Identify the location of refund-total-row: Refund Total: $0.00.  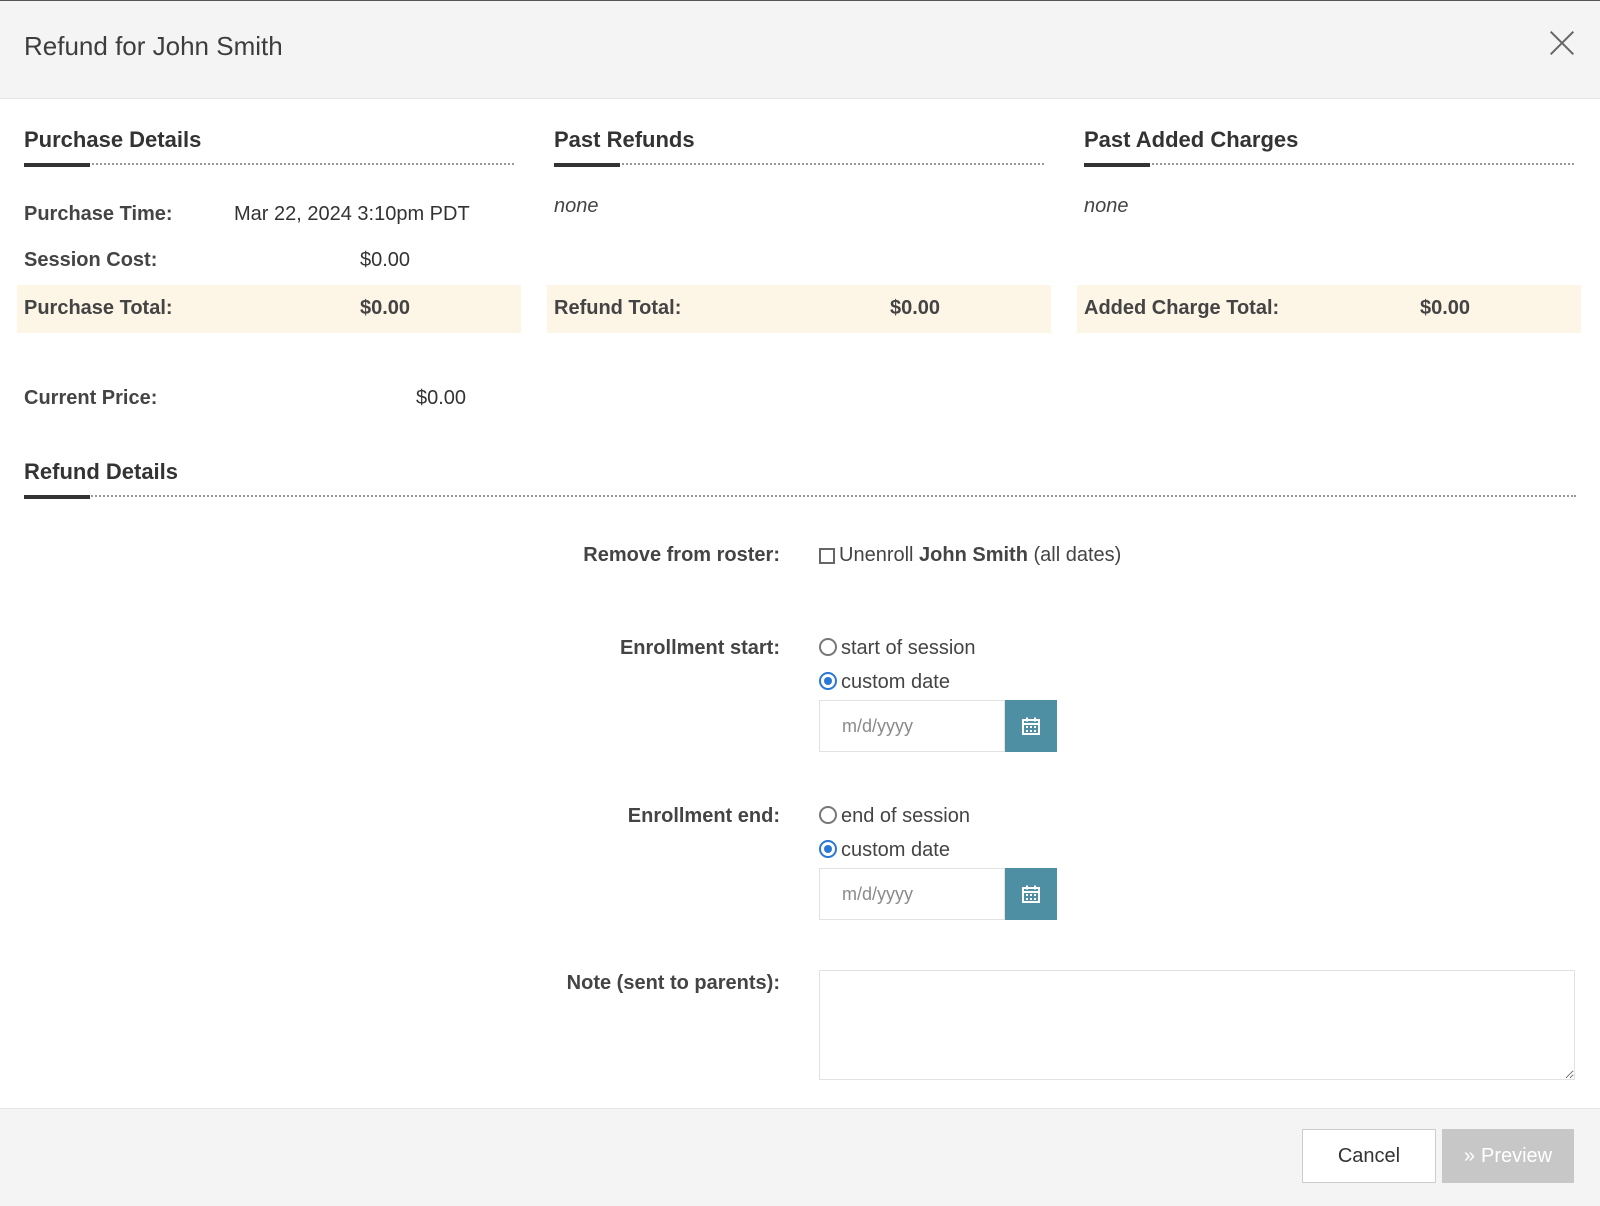
(799, 309).